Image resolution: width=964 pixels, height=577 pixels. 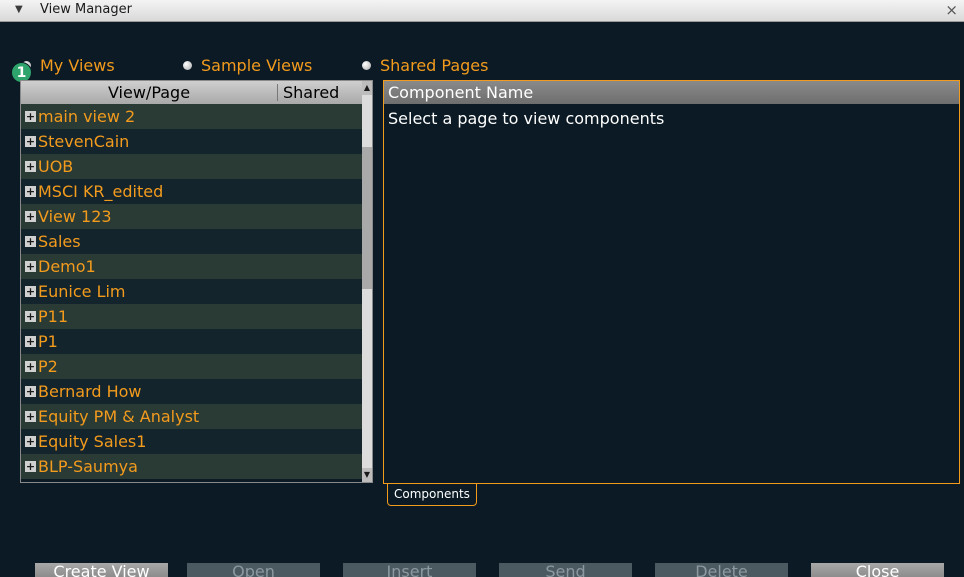 What do you see at coordinates (951, 10) in the screenshot?
I see `close-icon: ×` at bounding box center [951, 10].